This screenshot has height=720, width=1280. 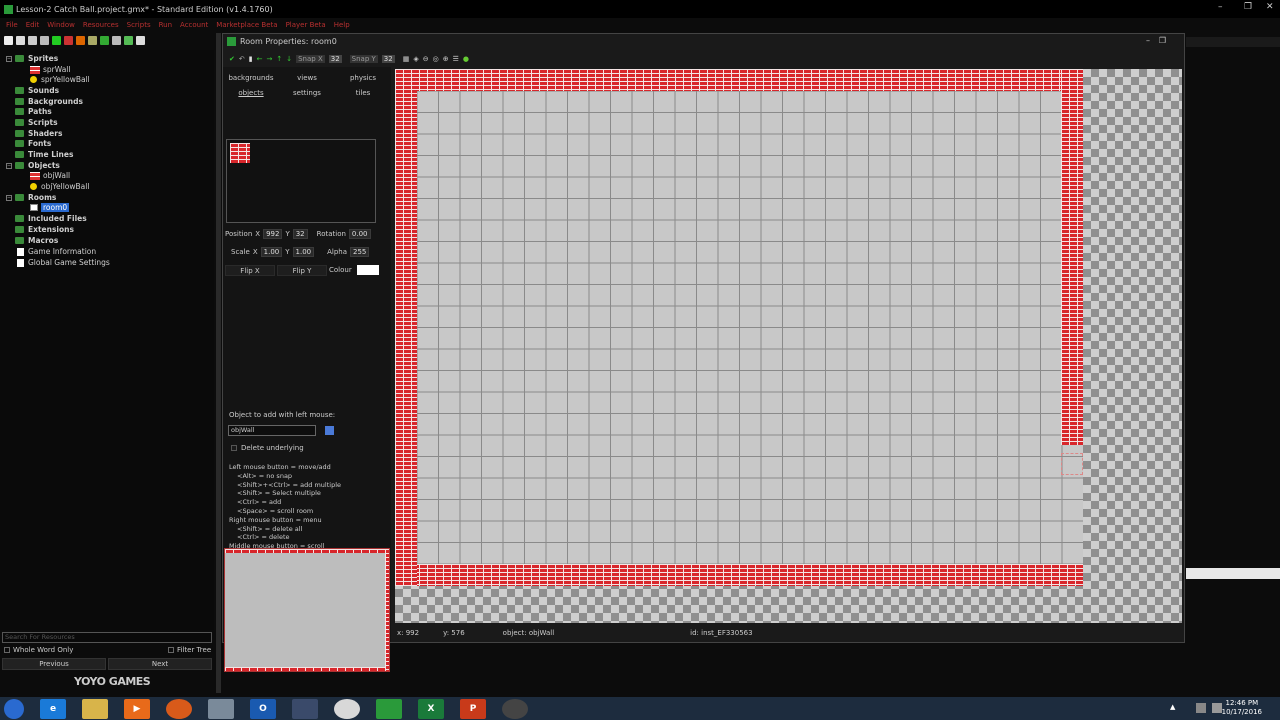 What do you see at coordinates (53, 708) in the screenshot?
I see `internet-explorer-icon: e` at bounding box center [53, 708].